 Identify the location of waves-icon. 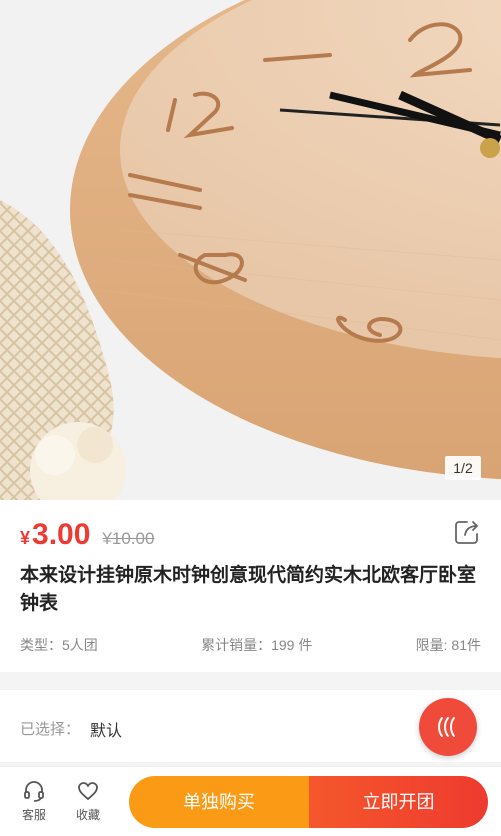
(446, 727).